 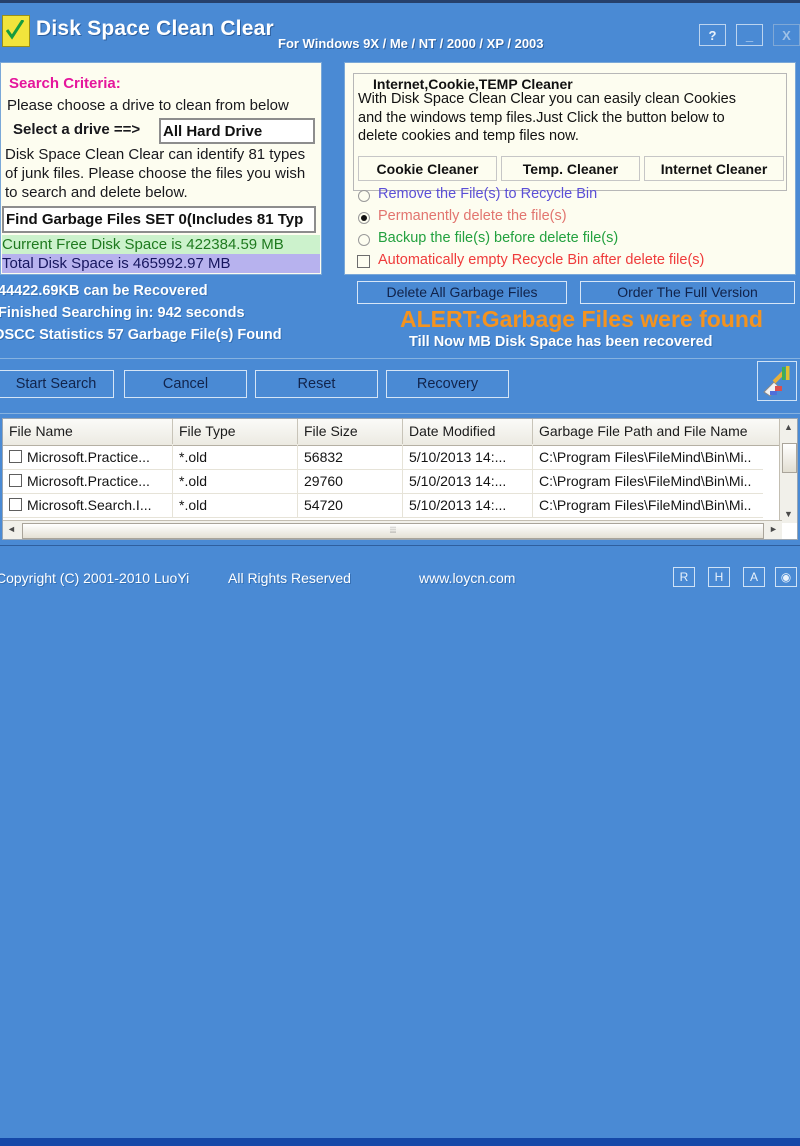 I want to click on column-header-file-name: File Name, so click(x=88, y=431).